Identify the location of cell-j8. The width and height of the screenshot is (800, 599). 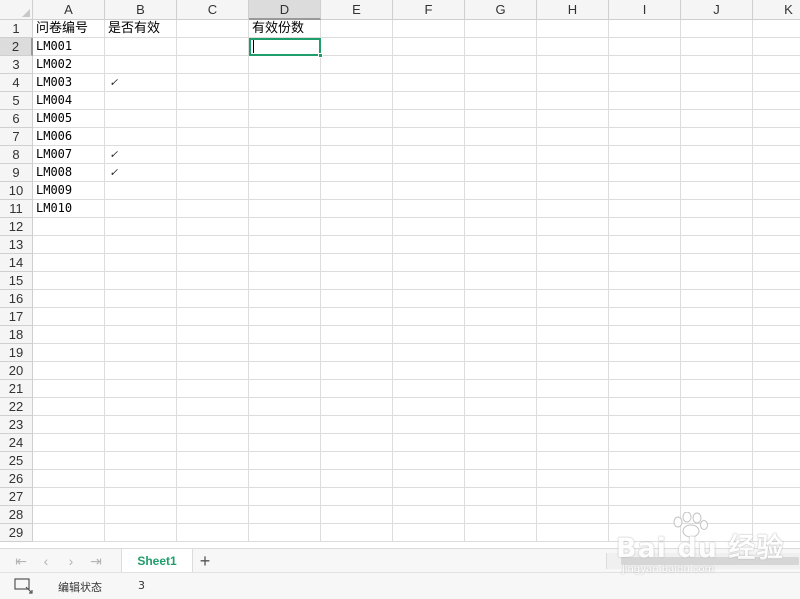
(717, 155).